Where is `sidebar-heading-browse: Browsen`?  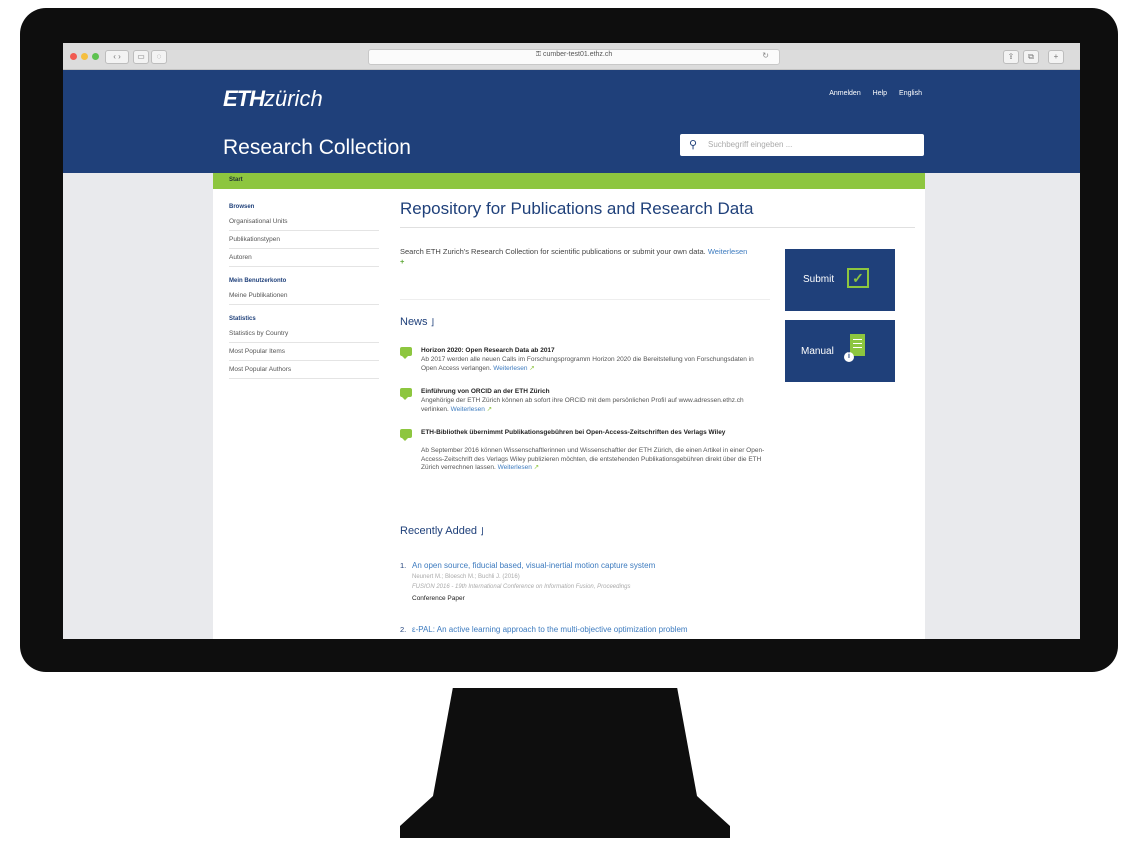
sidebar-heading-browse: Browsen is located at coordinates (242, 207).